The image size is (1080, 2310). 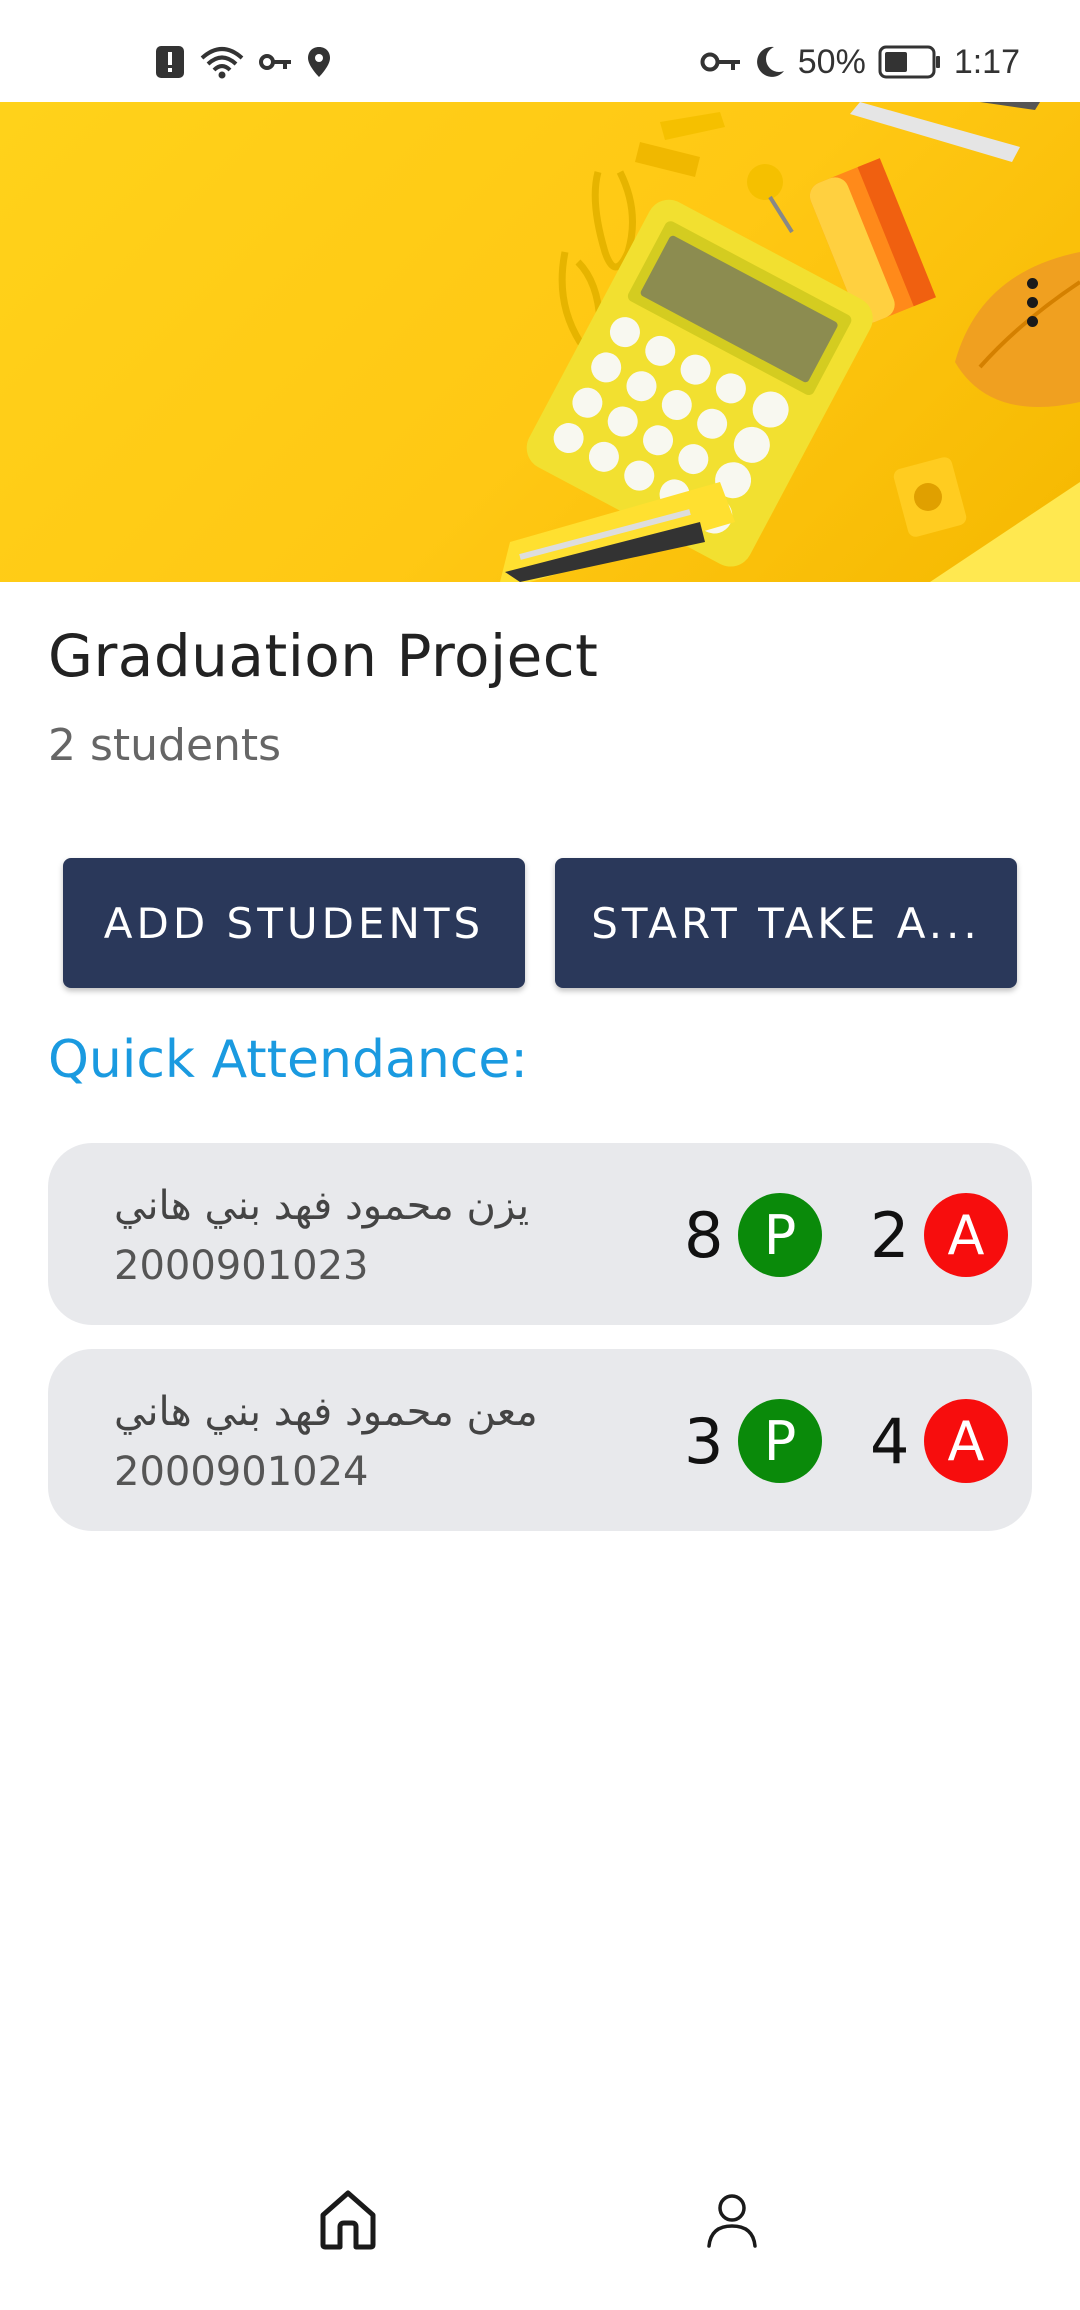 I want to click on student-id: 2000901023, so click(x=241, y=1266).